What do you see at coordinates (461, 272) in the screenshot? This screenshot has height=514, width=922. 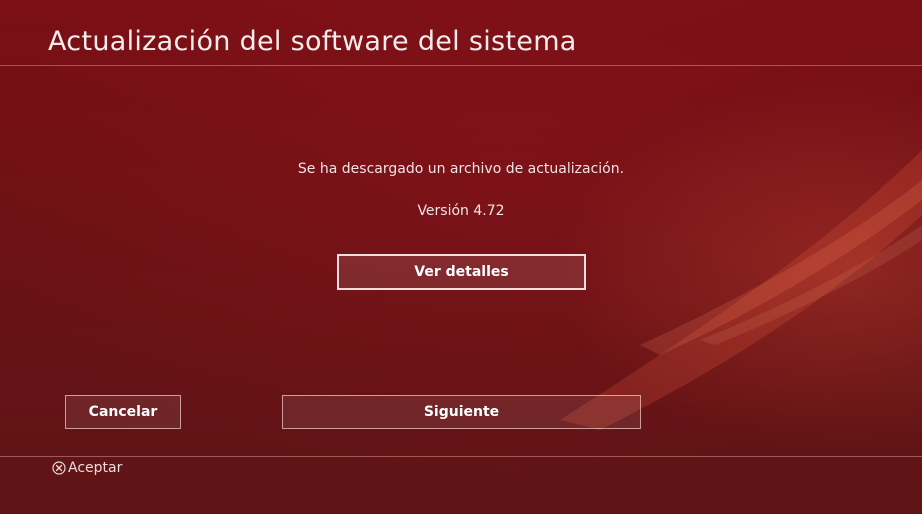 I see `view-details-button: Ver detalles` at bounding box center [461, 272].